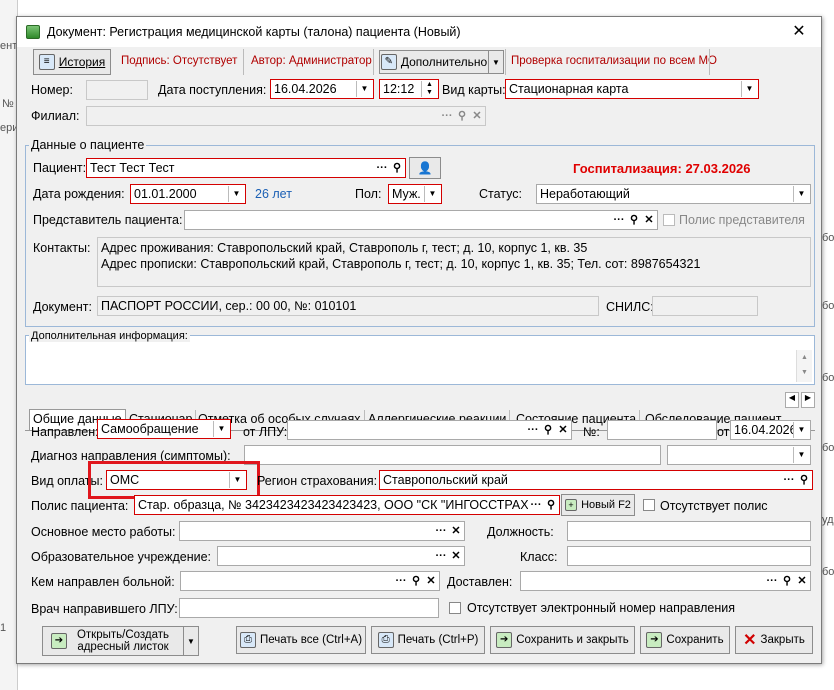 This screenshot has height=690, width=834. Describe the element at coordinates (596, 480) in the screenshot. I see `region-field: Ставропольский край ··· ⚲` at that location.